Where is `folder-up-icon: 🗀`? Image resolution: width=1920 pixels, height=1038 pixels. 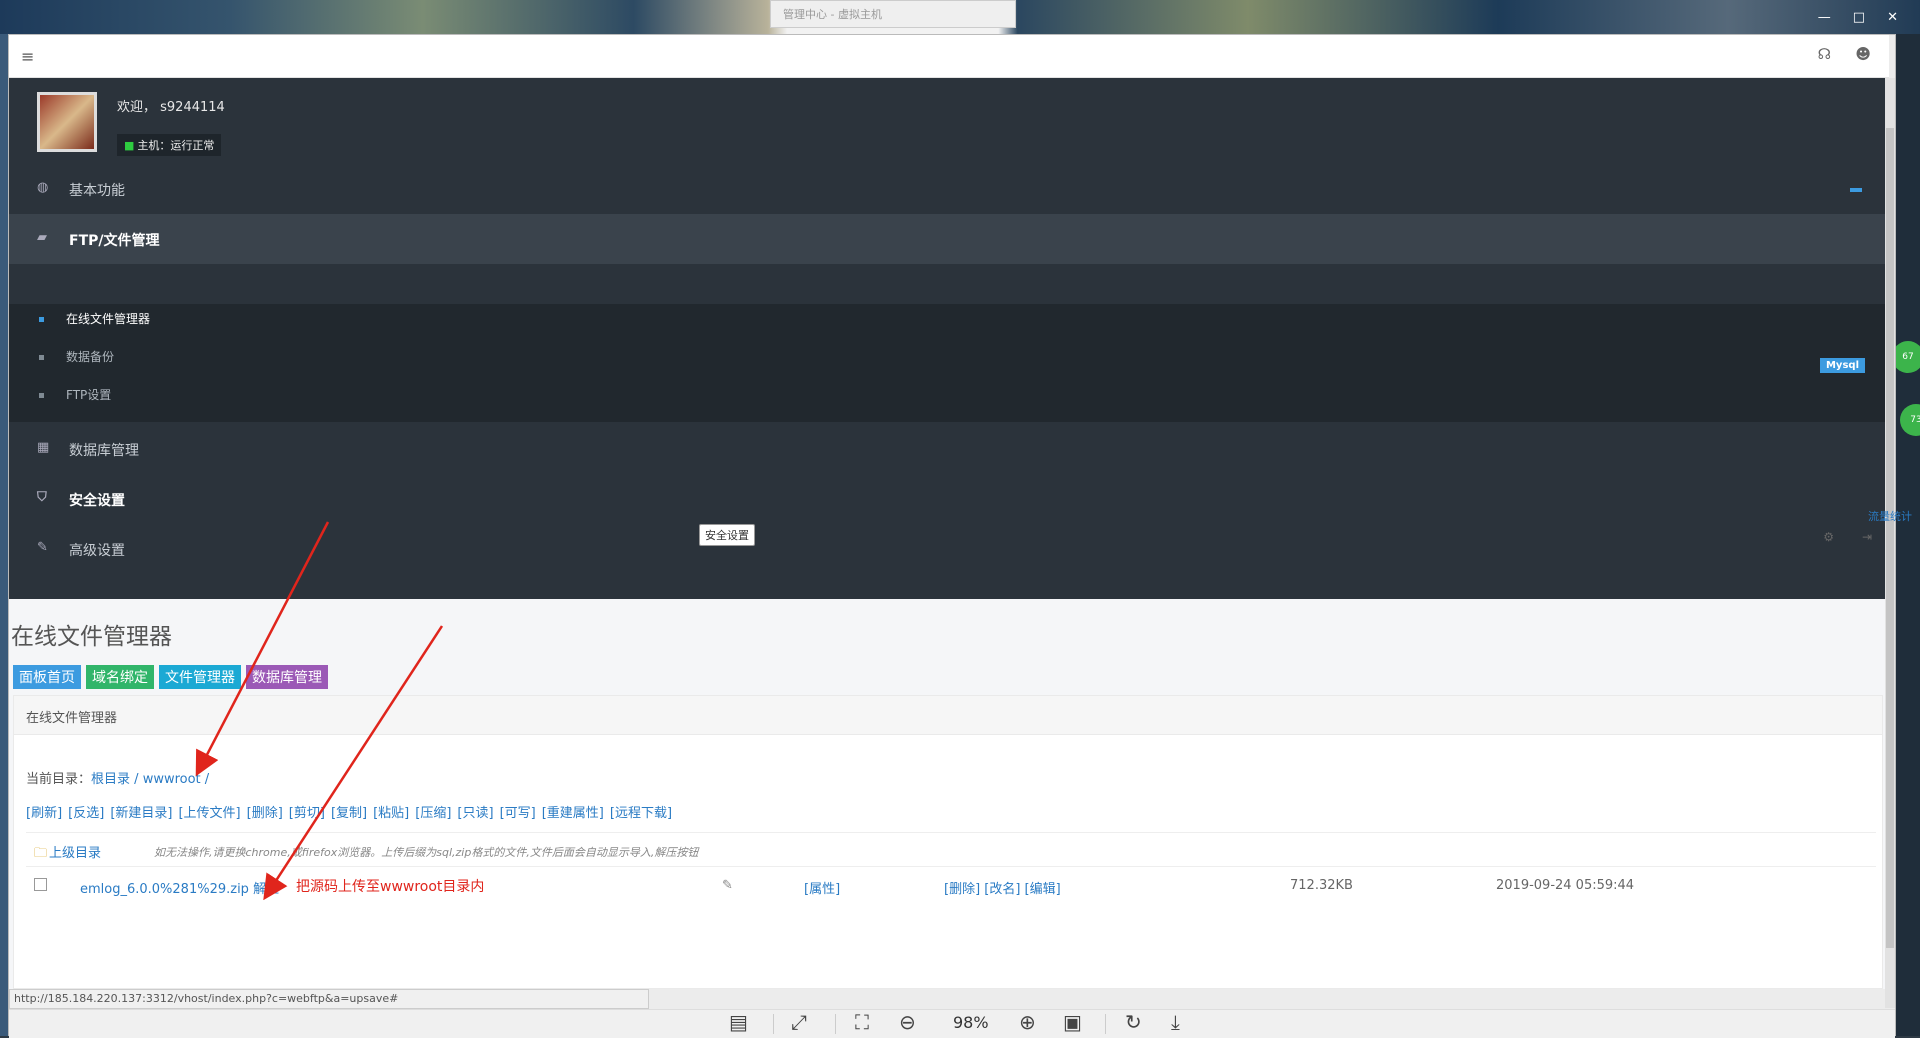
folder-up-icon: 🗀 is located at coordinates (41, 853).